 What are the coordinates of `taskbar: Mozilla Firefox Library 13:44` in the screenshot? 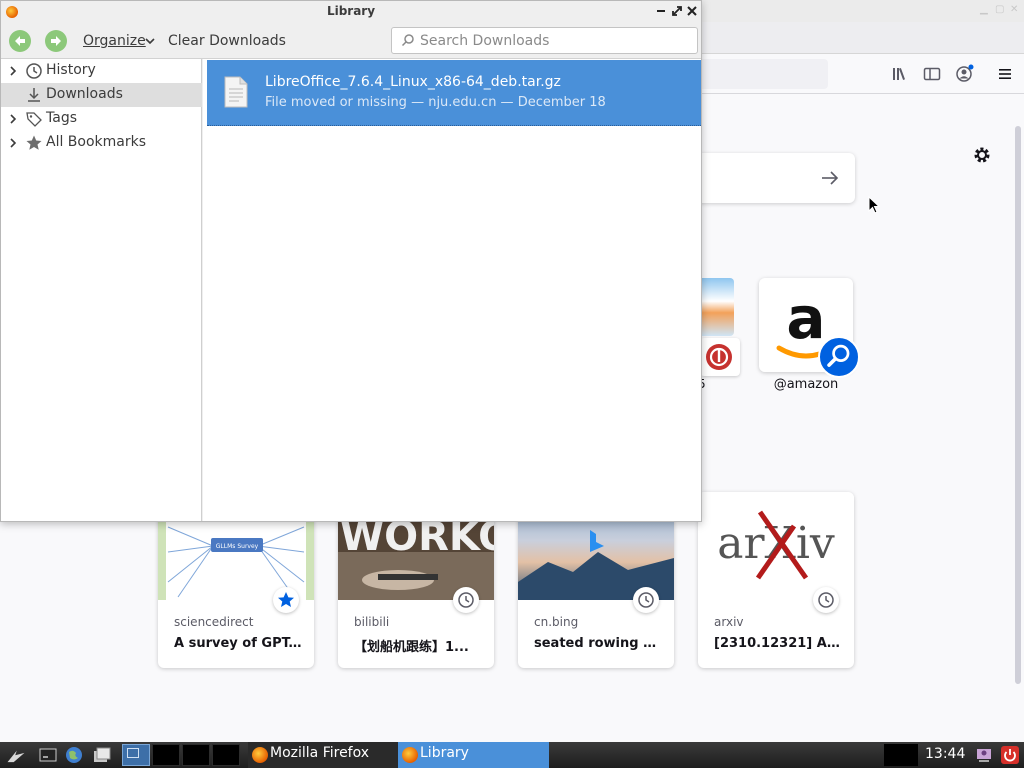 It's located at (512, 755).